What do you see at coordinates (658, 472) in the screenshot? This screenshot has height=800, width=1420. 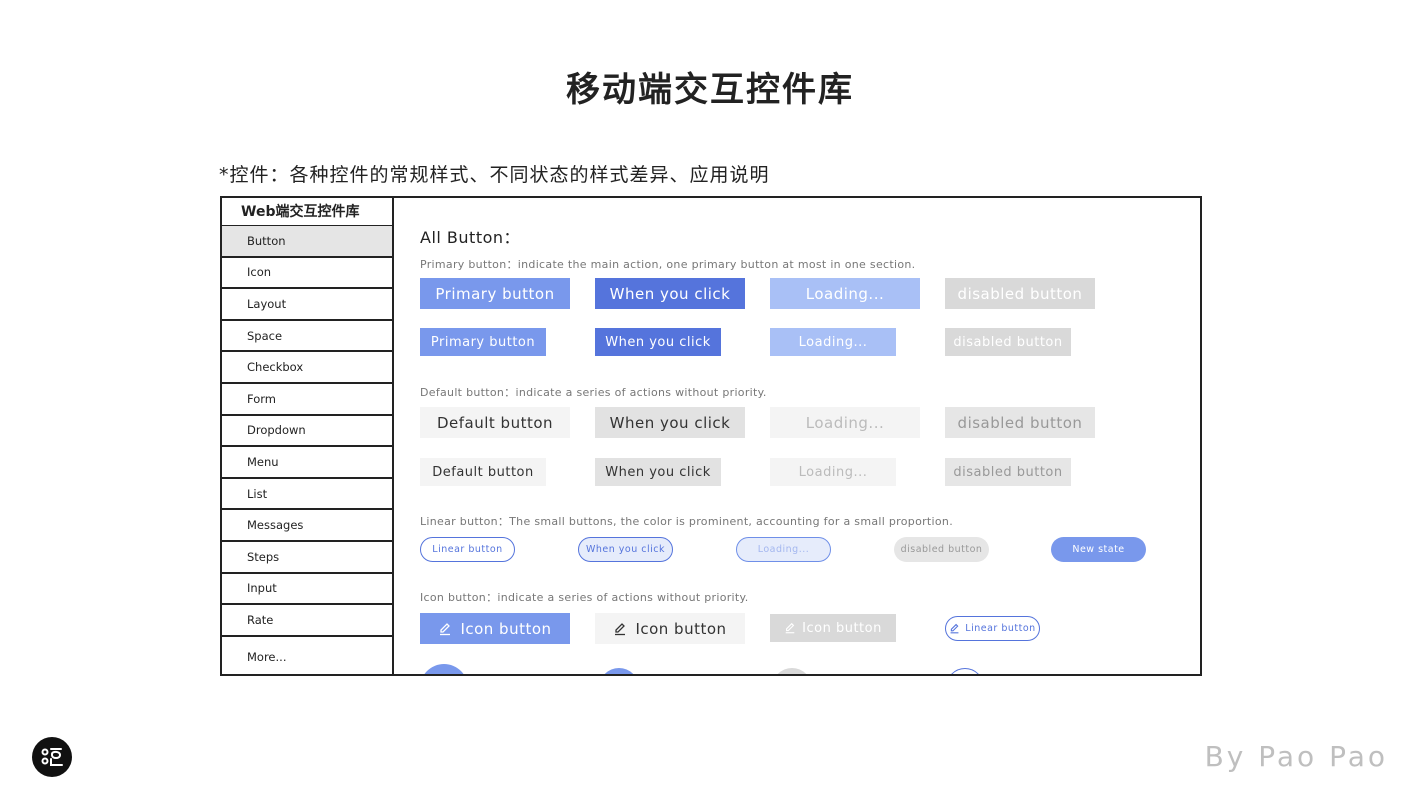 I see `default-button-small-active: When you click` at bounding box center [658, 472].